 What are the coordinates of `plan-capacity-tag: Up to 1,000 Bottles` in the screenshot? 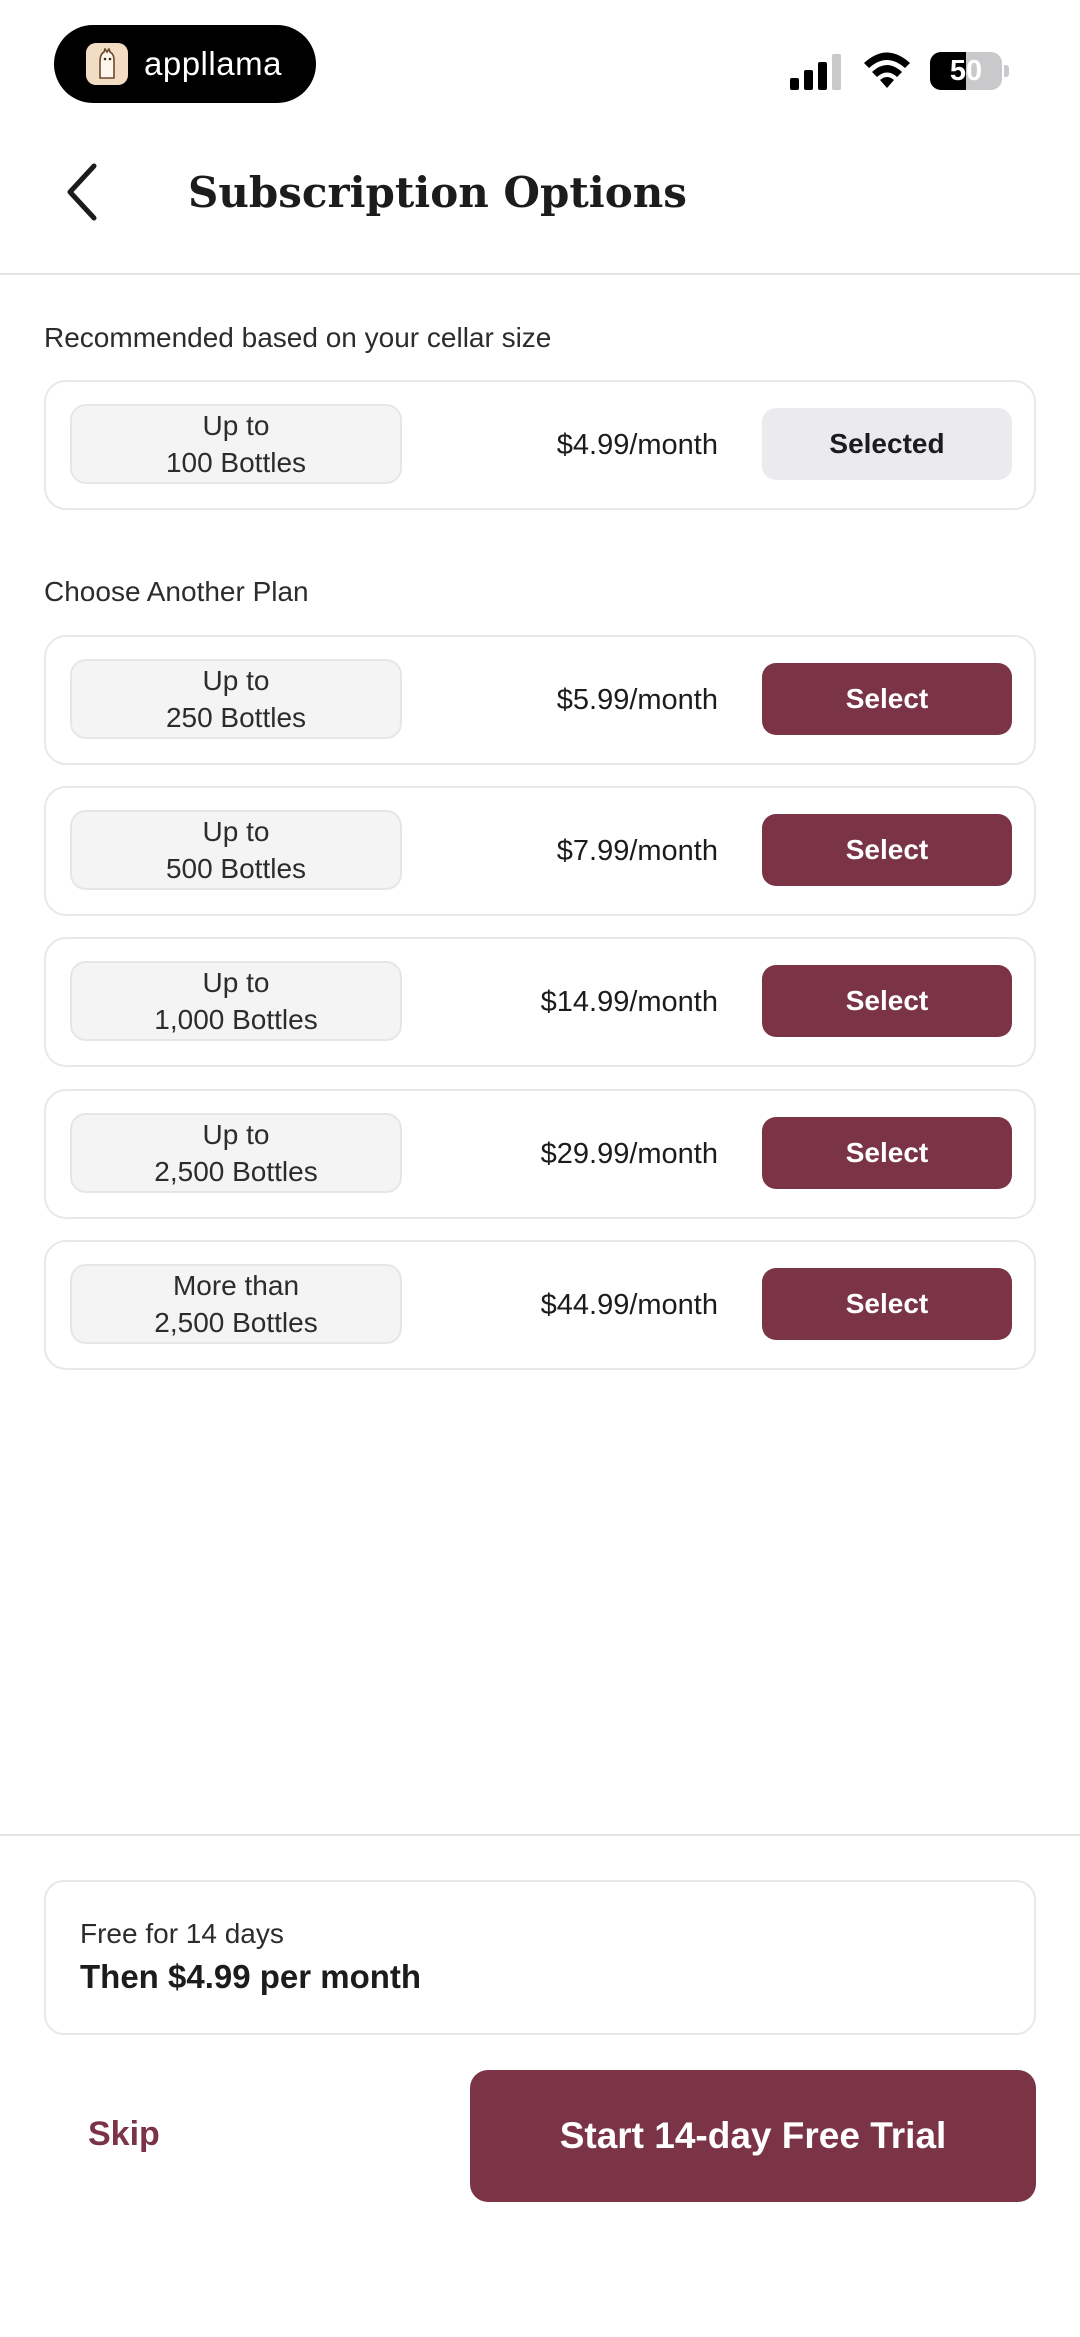 It's located at (236, 1001).